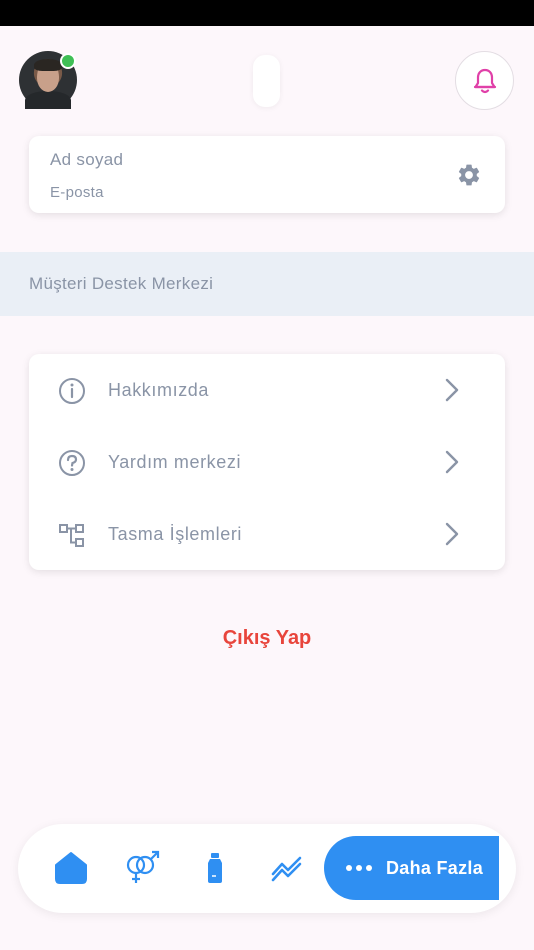 This screenshot has height=950, width=534. Describe the element at coordinates (267, 284) in the screenshot. I see `section-header: Müşteri Destek Merkezi` at that location.